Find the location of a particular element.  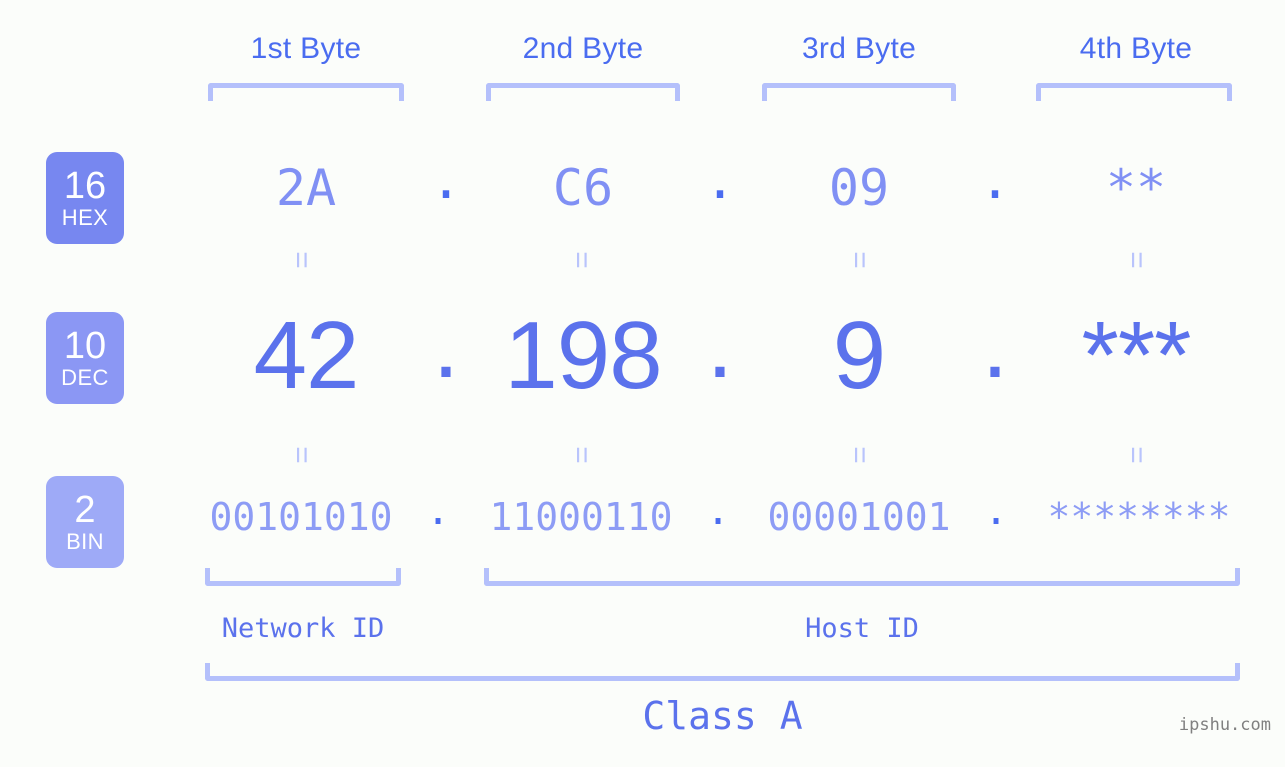

hex-byte-3-value: 09 is located at coordinates (859, 188).